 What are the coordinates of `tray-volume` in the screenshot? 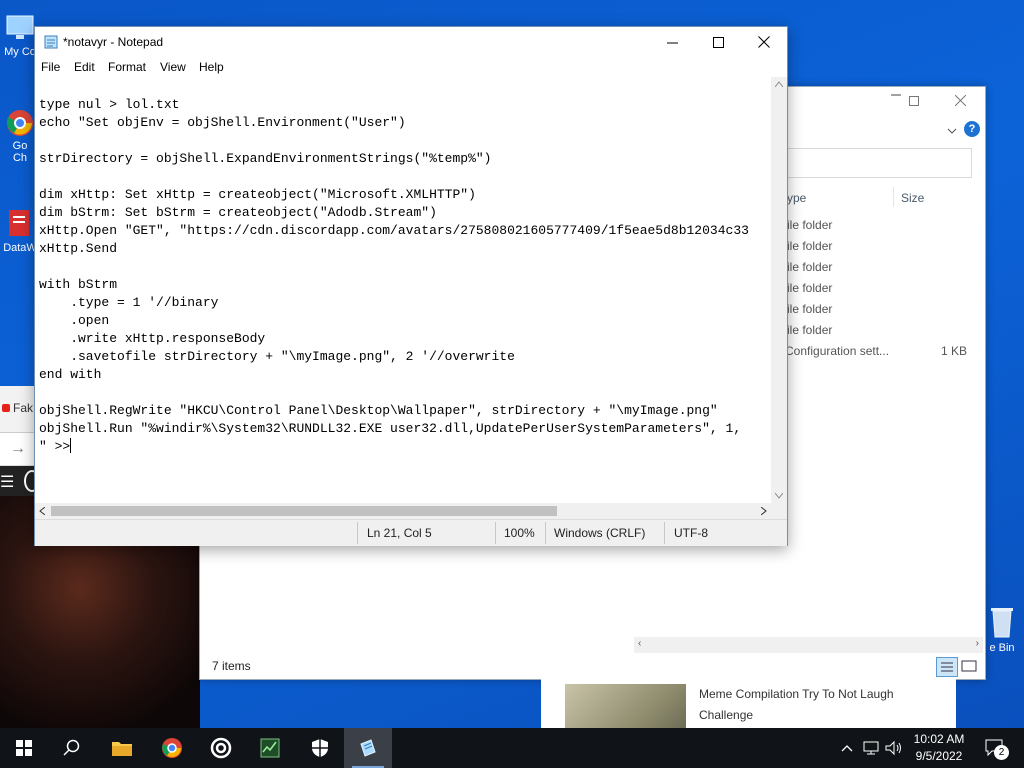 It's located at (894, 748).